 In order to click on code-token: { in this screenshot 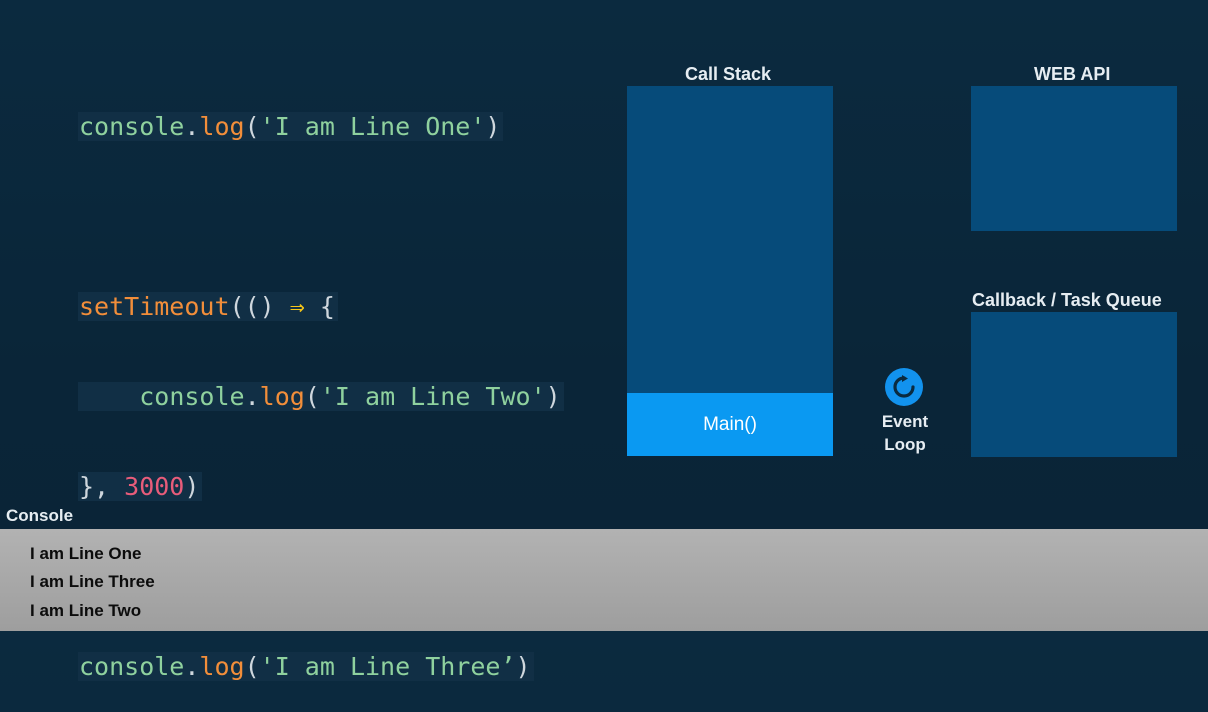, I will do `click(319, 306)`.